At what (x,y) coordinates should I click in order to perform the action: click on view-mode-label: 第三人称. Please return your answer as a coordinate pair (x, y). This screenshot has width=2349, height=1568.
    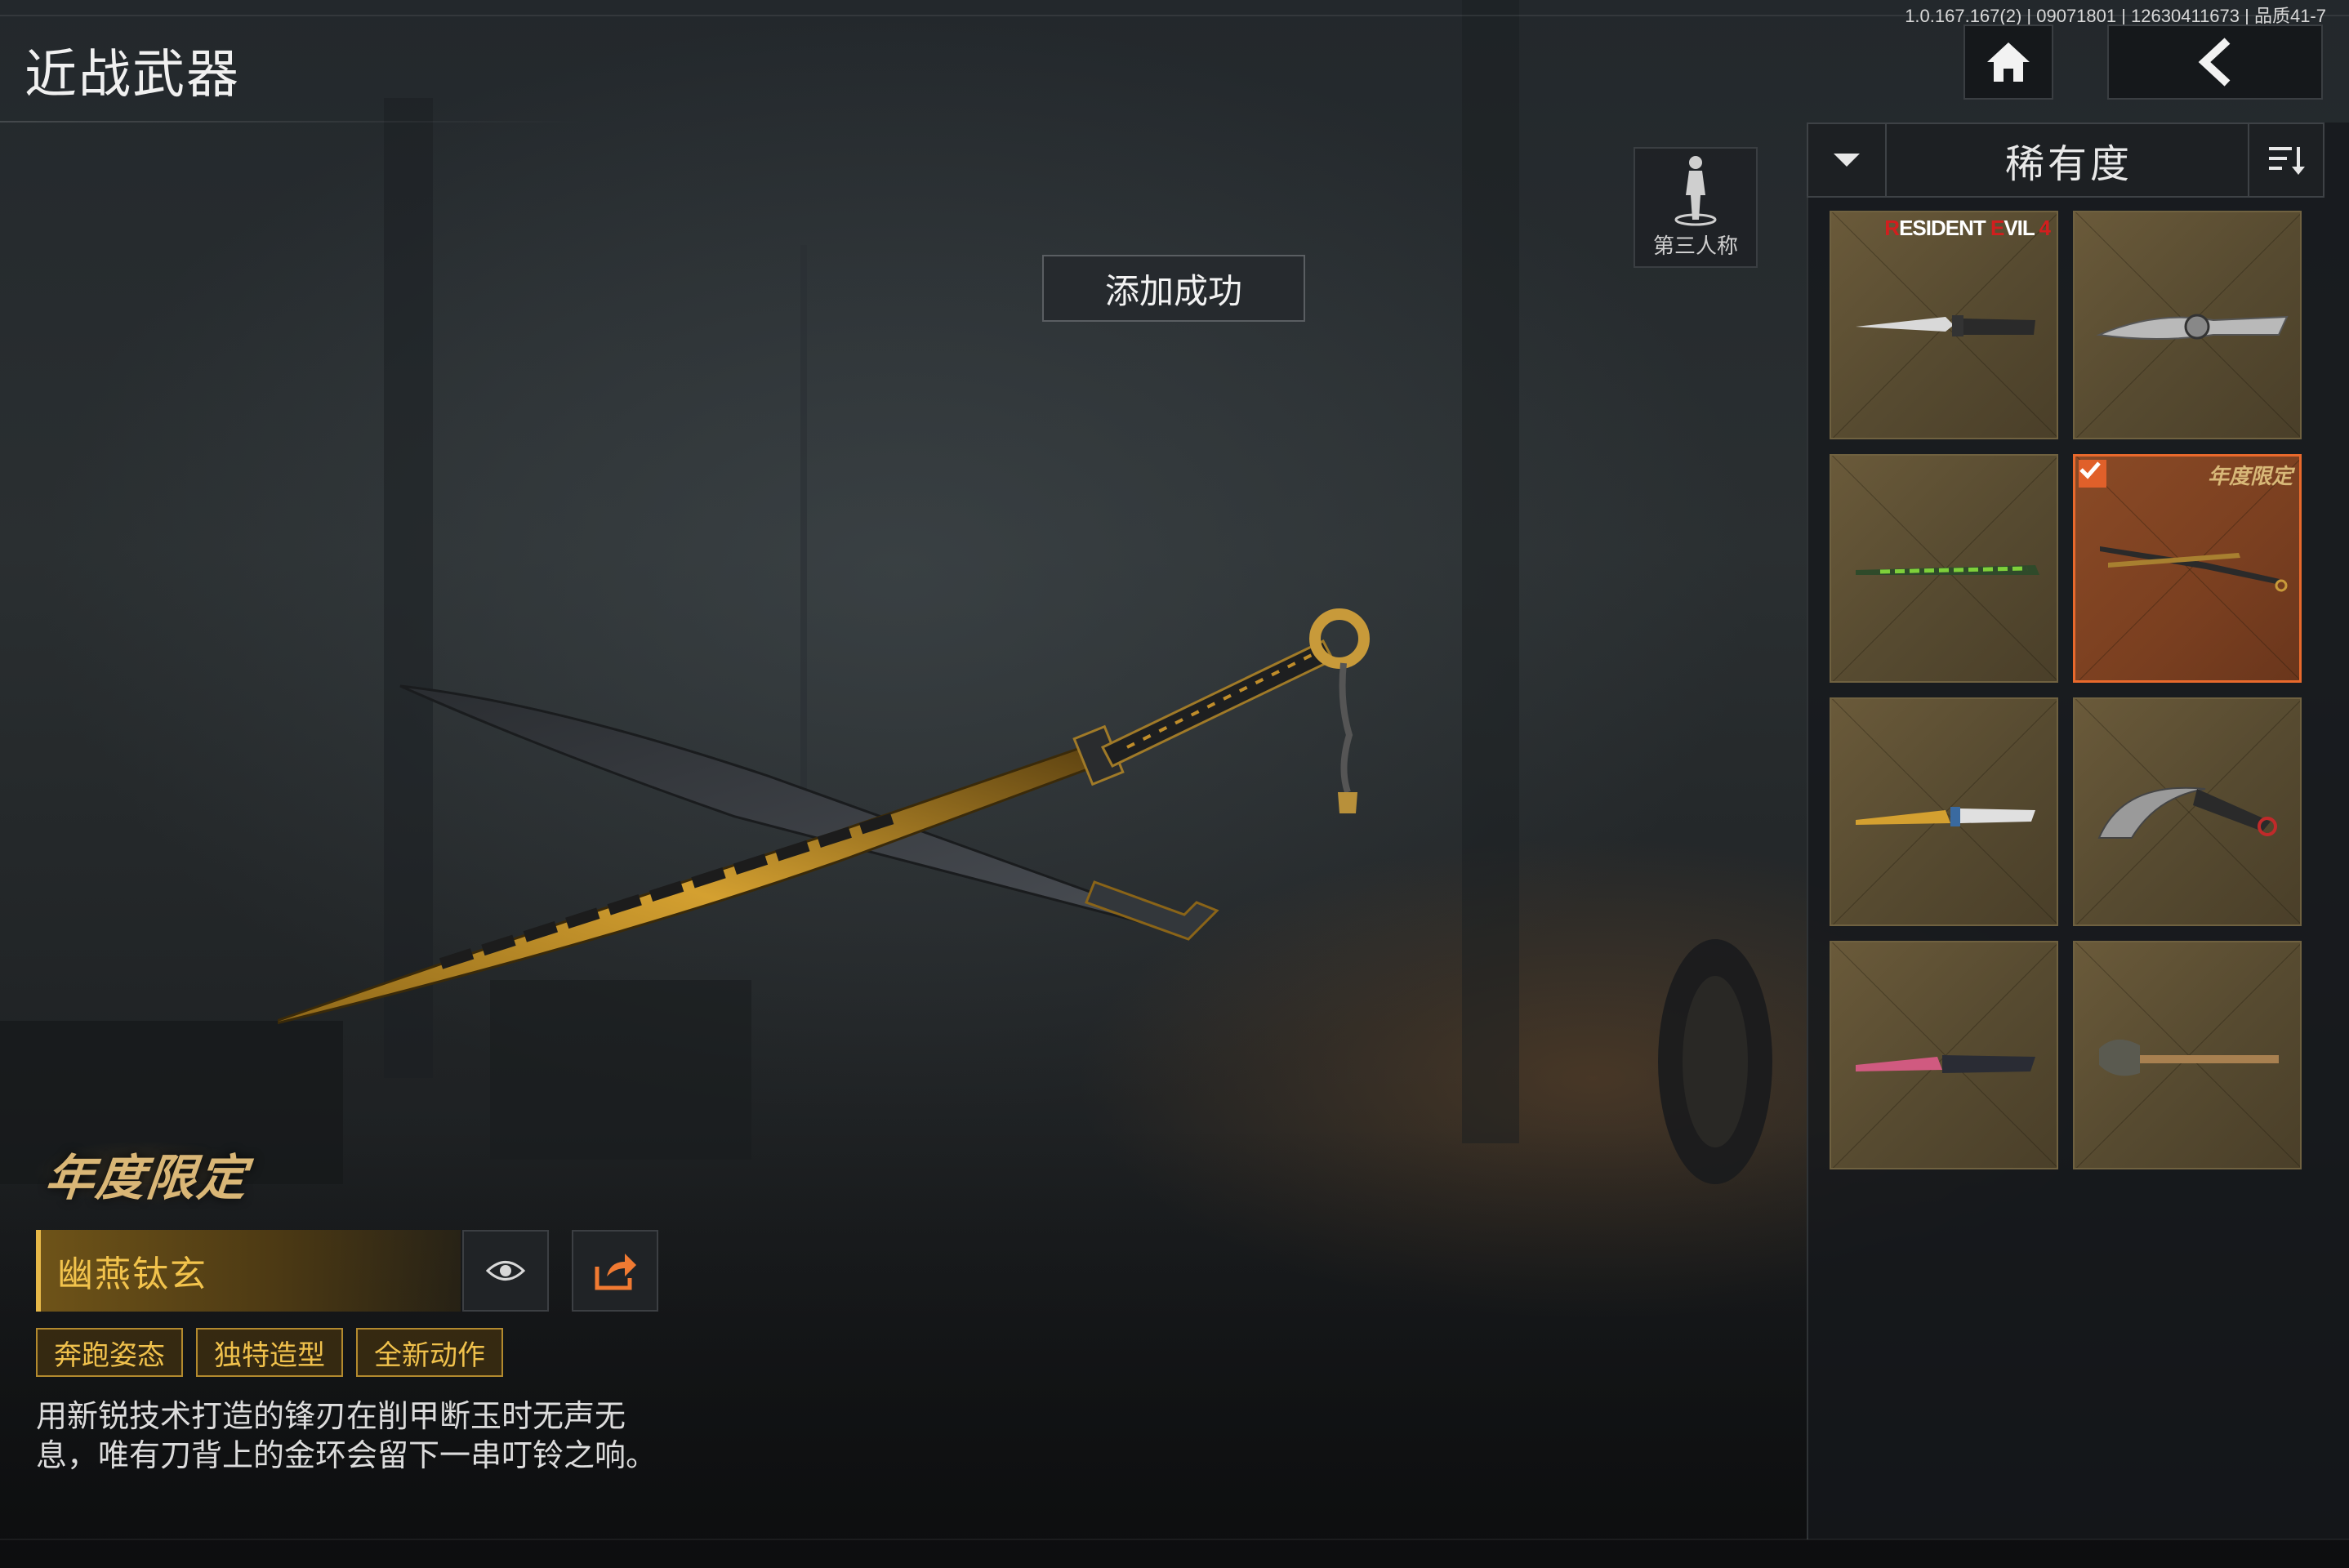
    Looking at the image, I should click on (1695, 246).